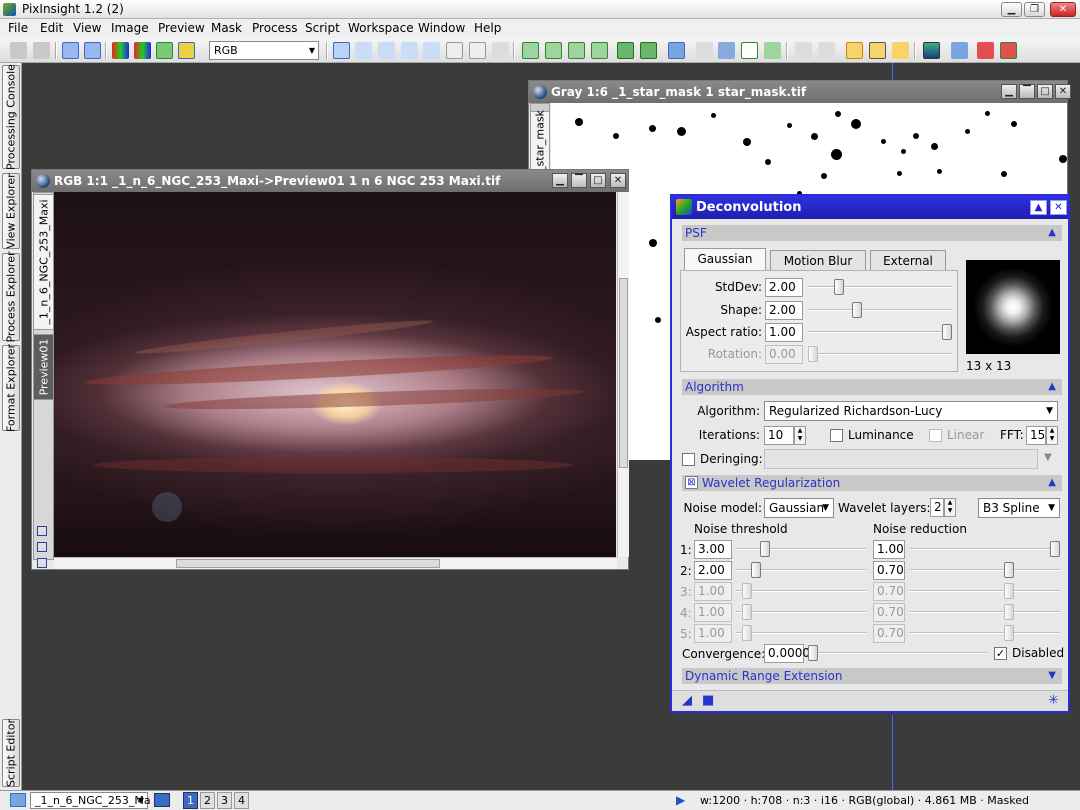  Describe the element at coordinates (264, 50) in the screenshot. I see `color-mode-select: RGB ▼` at that location.